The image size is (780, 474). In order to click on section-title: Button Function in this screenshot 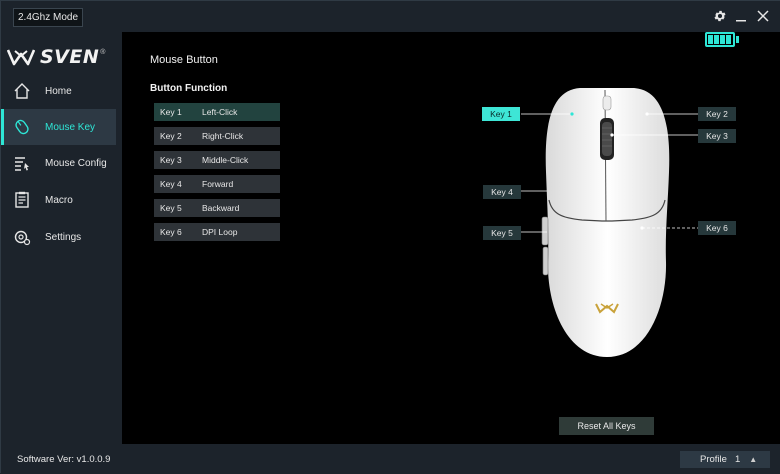, I will do `click(189, 88)`.